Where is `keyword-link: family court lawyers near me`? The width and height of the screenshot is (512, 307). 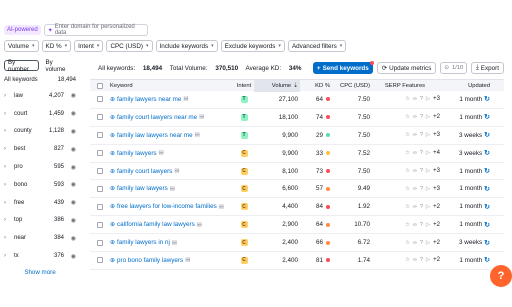
keyword-link: family court lawyers near me is located at coordinates (157, 117).